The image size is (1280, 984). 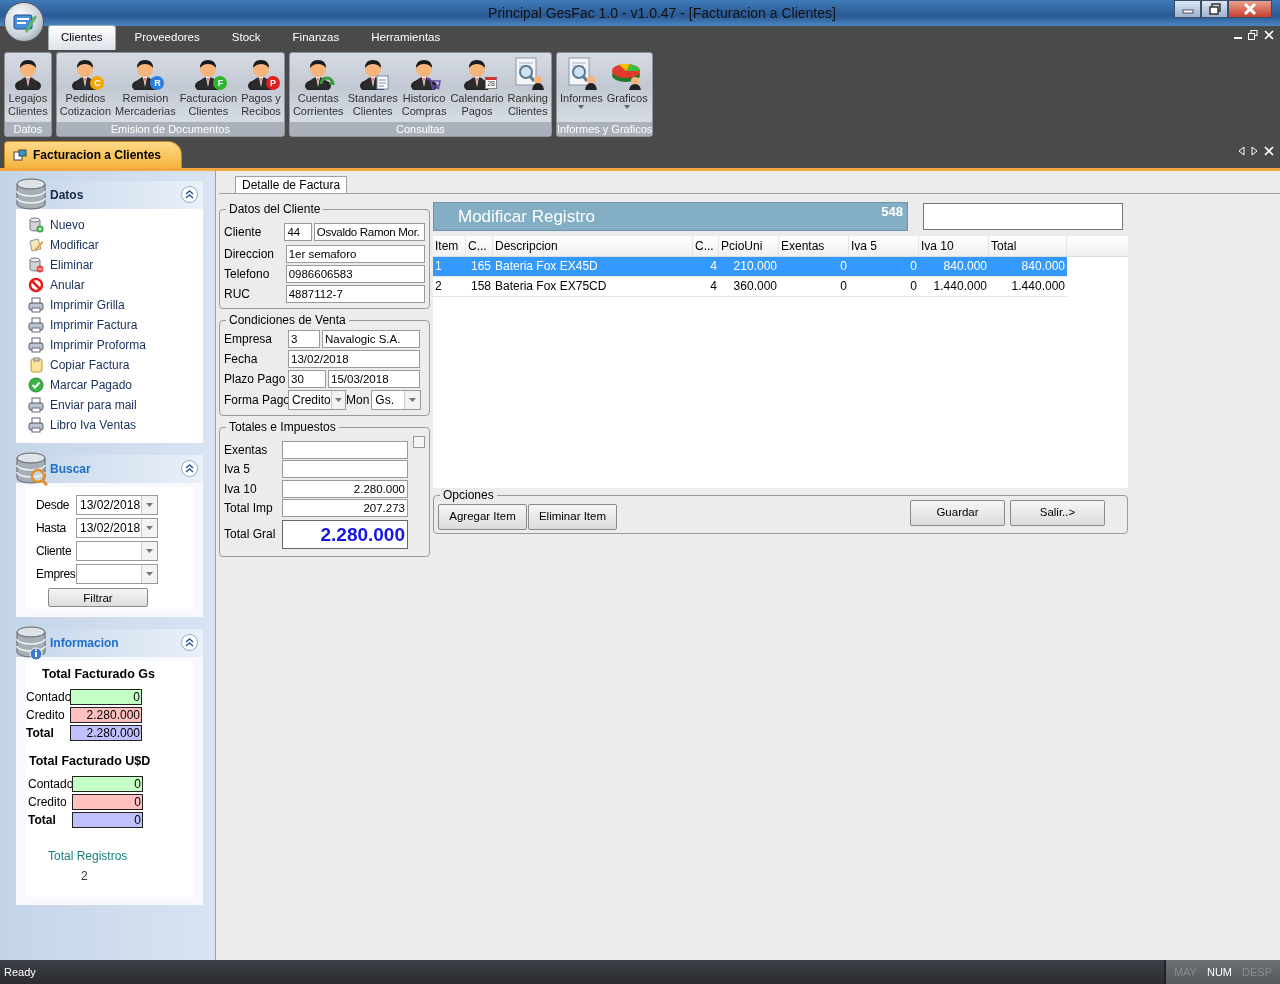 What do you see at coordinates (241, 359) in the screenshot?
I see `field-label: Fecha` at bounding box center [241, 359].